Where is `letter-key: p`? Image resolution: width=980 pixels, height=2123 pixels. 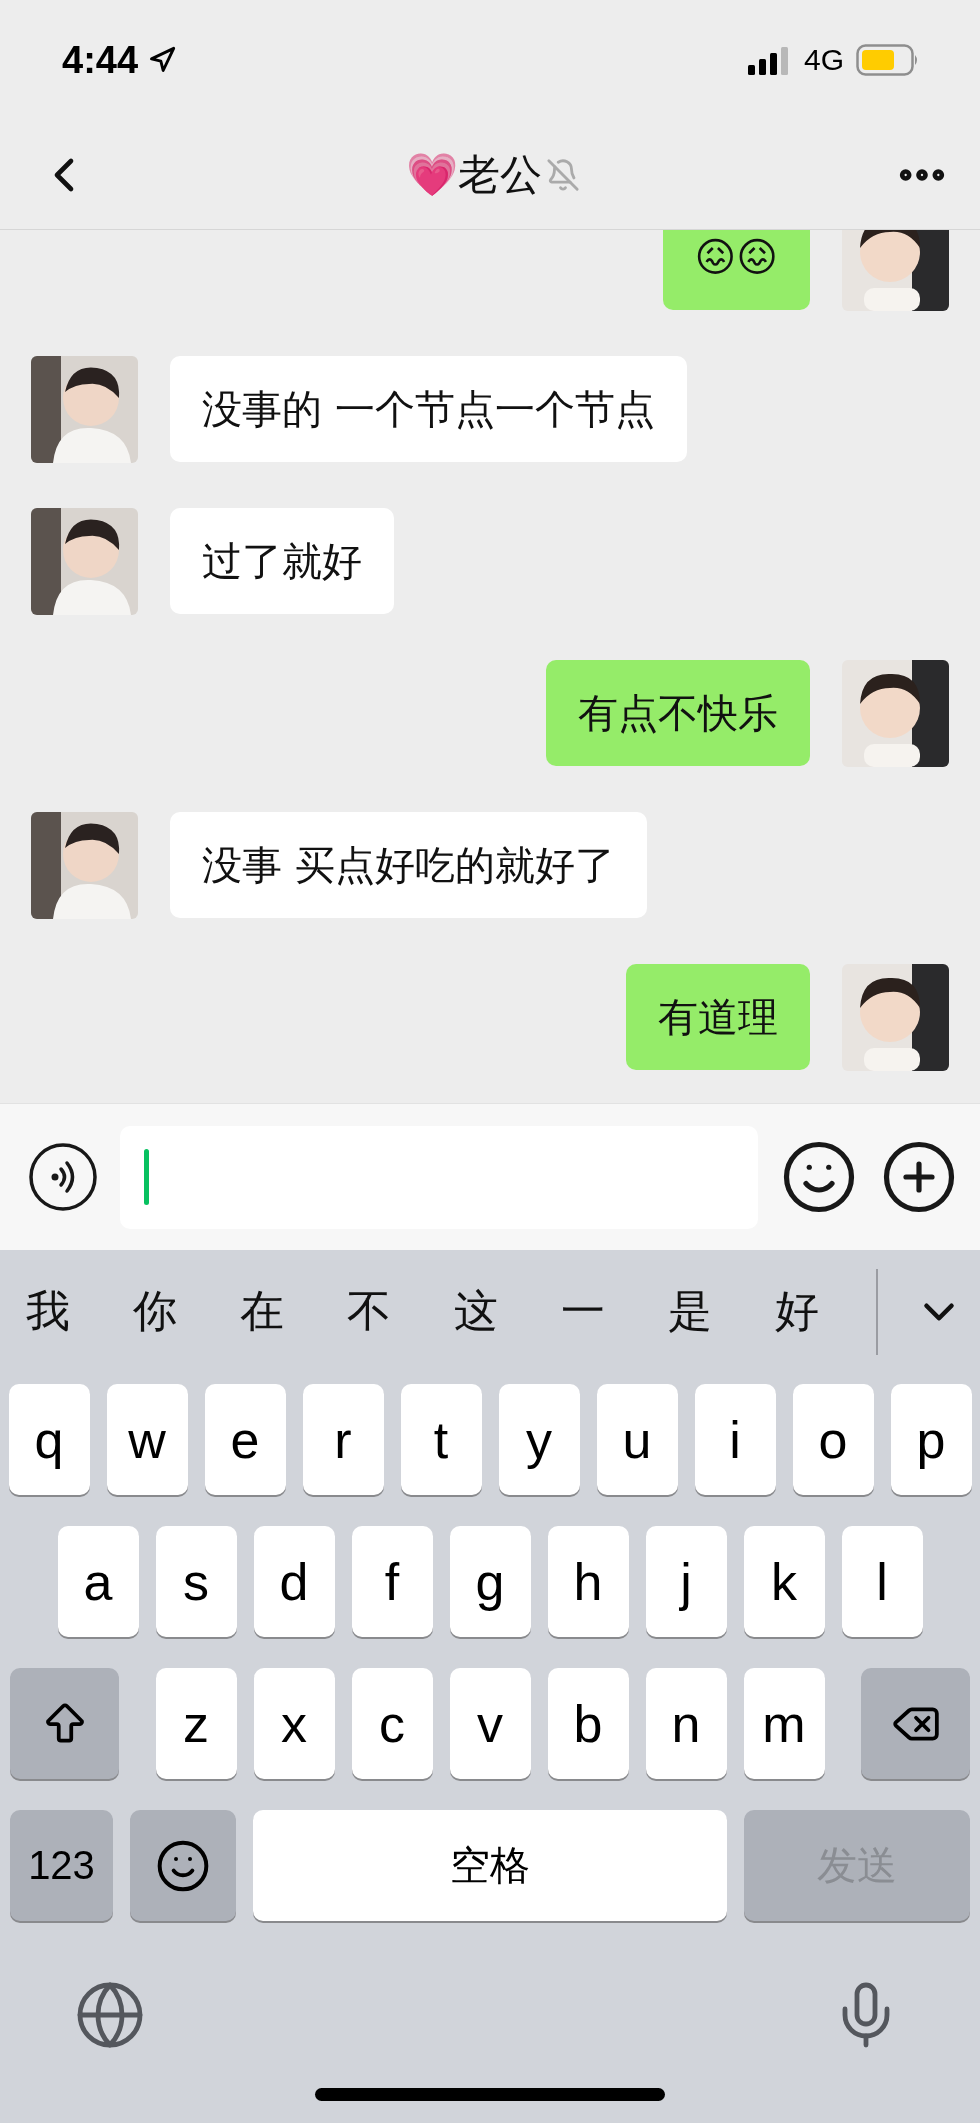 letter-key: p is located at coordinates (931, 1439).